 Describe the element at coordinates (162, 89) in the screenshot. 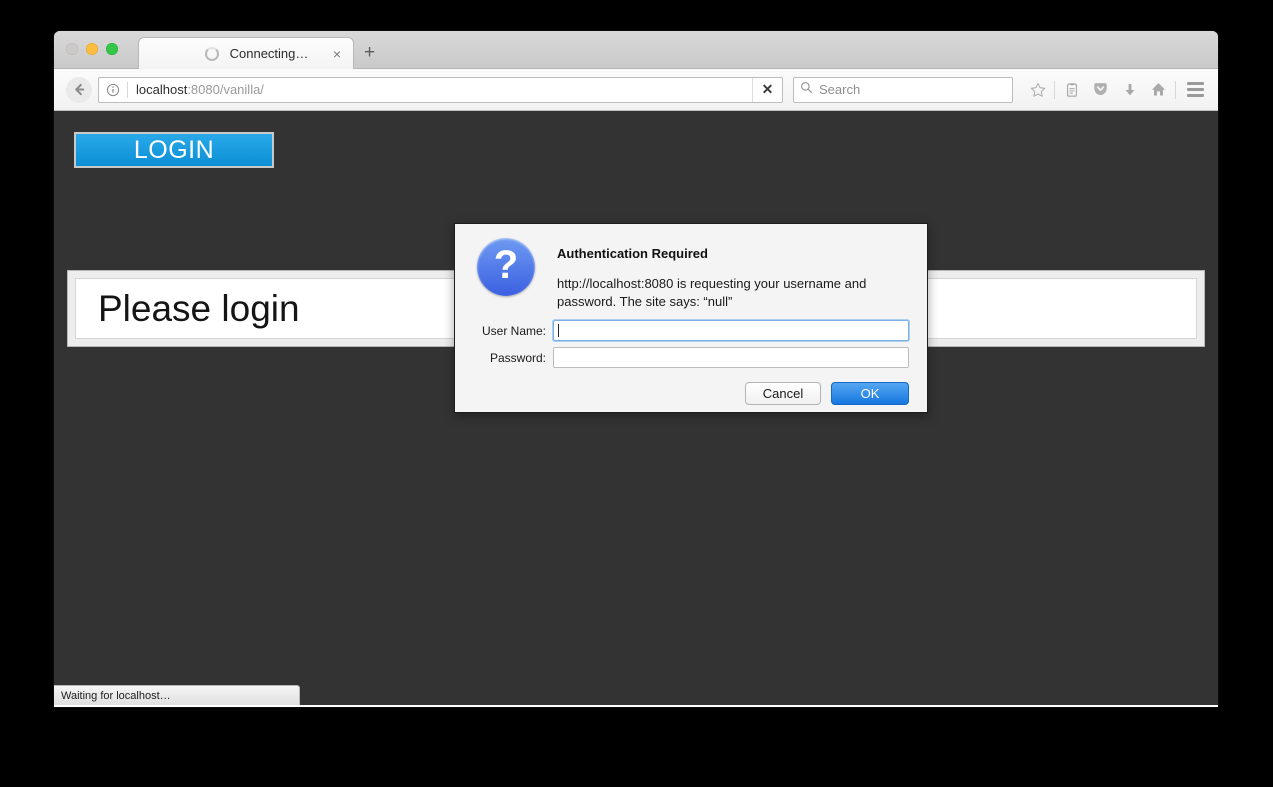

I see `url-host: localhost` at that location.